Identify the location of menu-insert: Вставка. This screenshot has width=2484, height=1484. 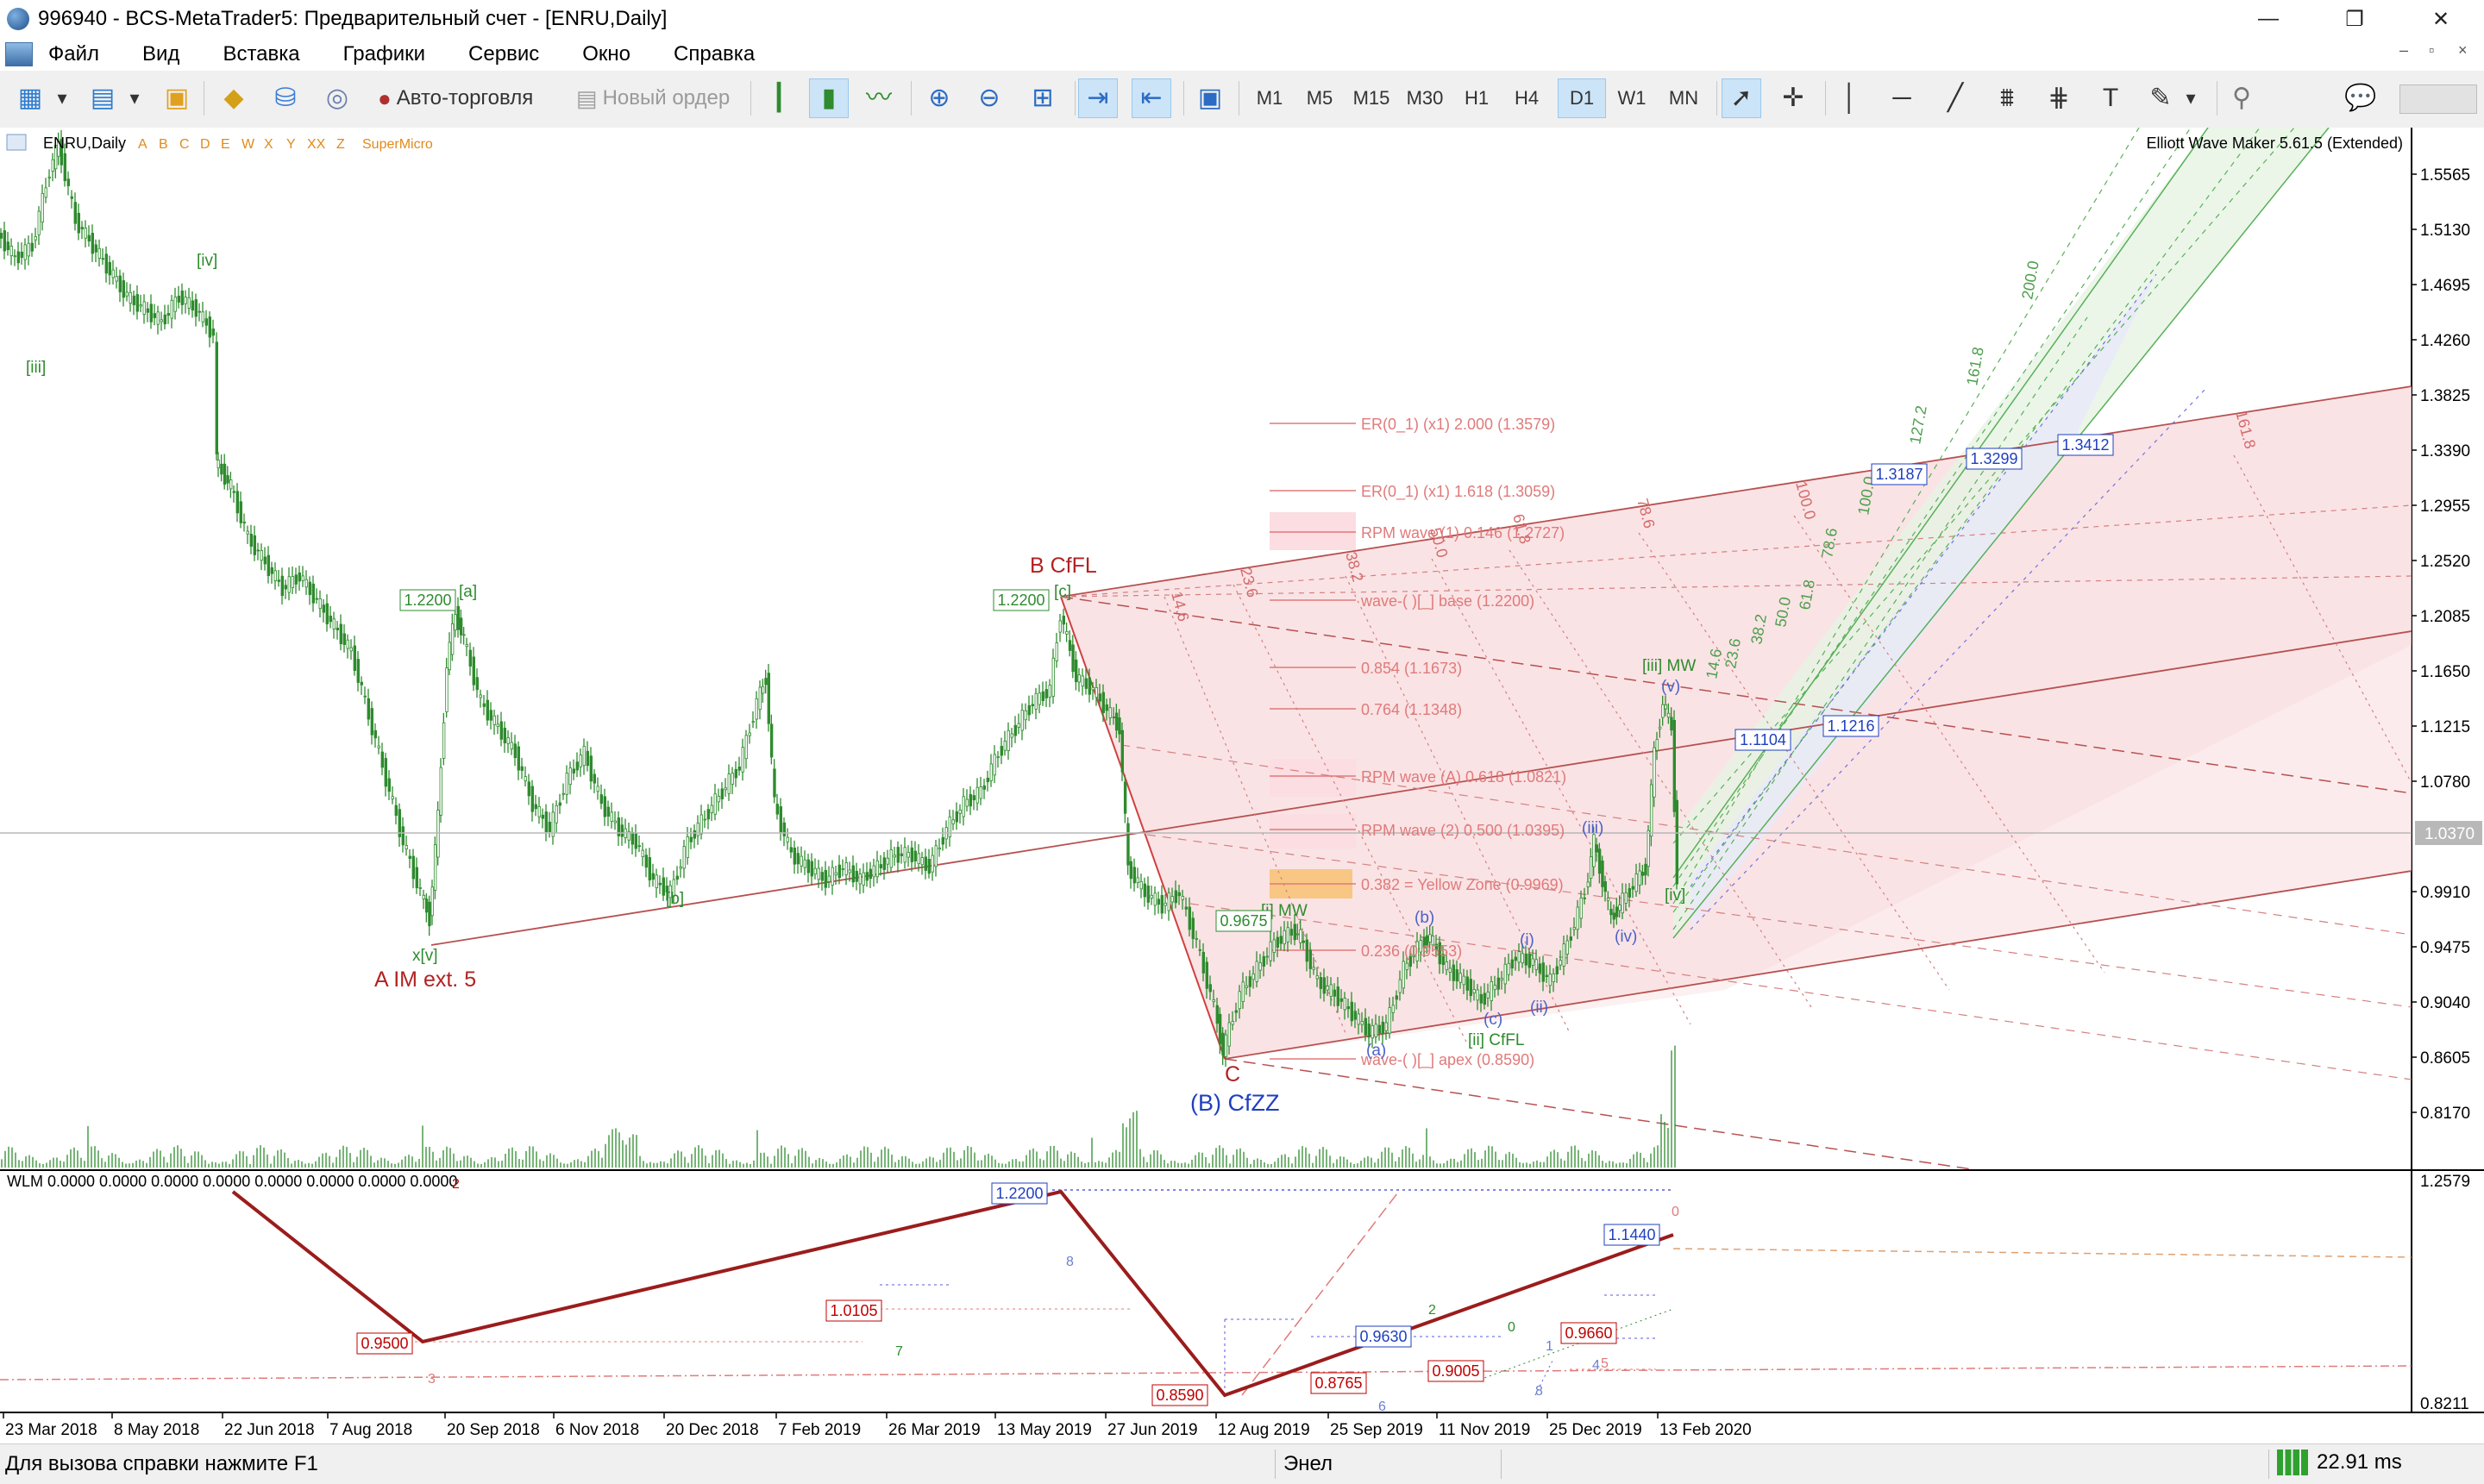
(261, 54).